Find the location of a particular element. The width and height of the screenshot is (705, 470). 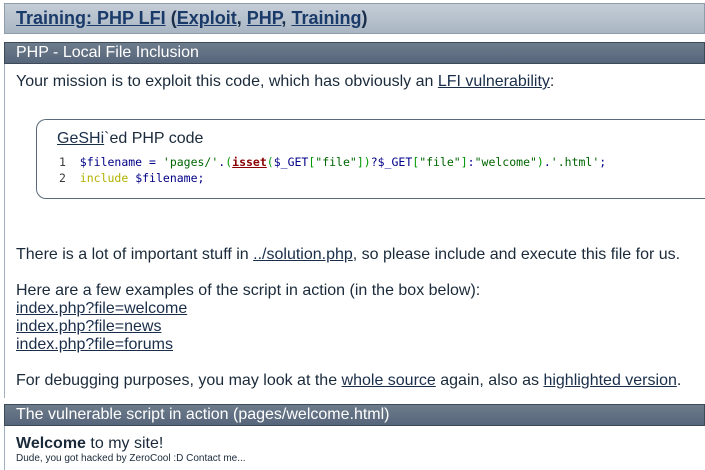

example-link-welcome: index.php?file=welcome is located at coordinates (101, 309).